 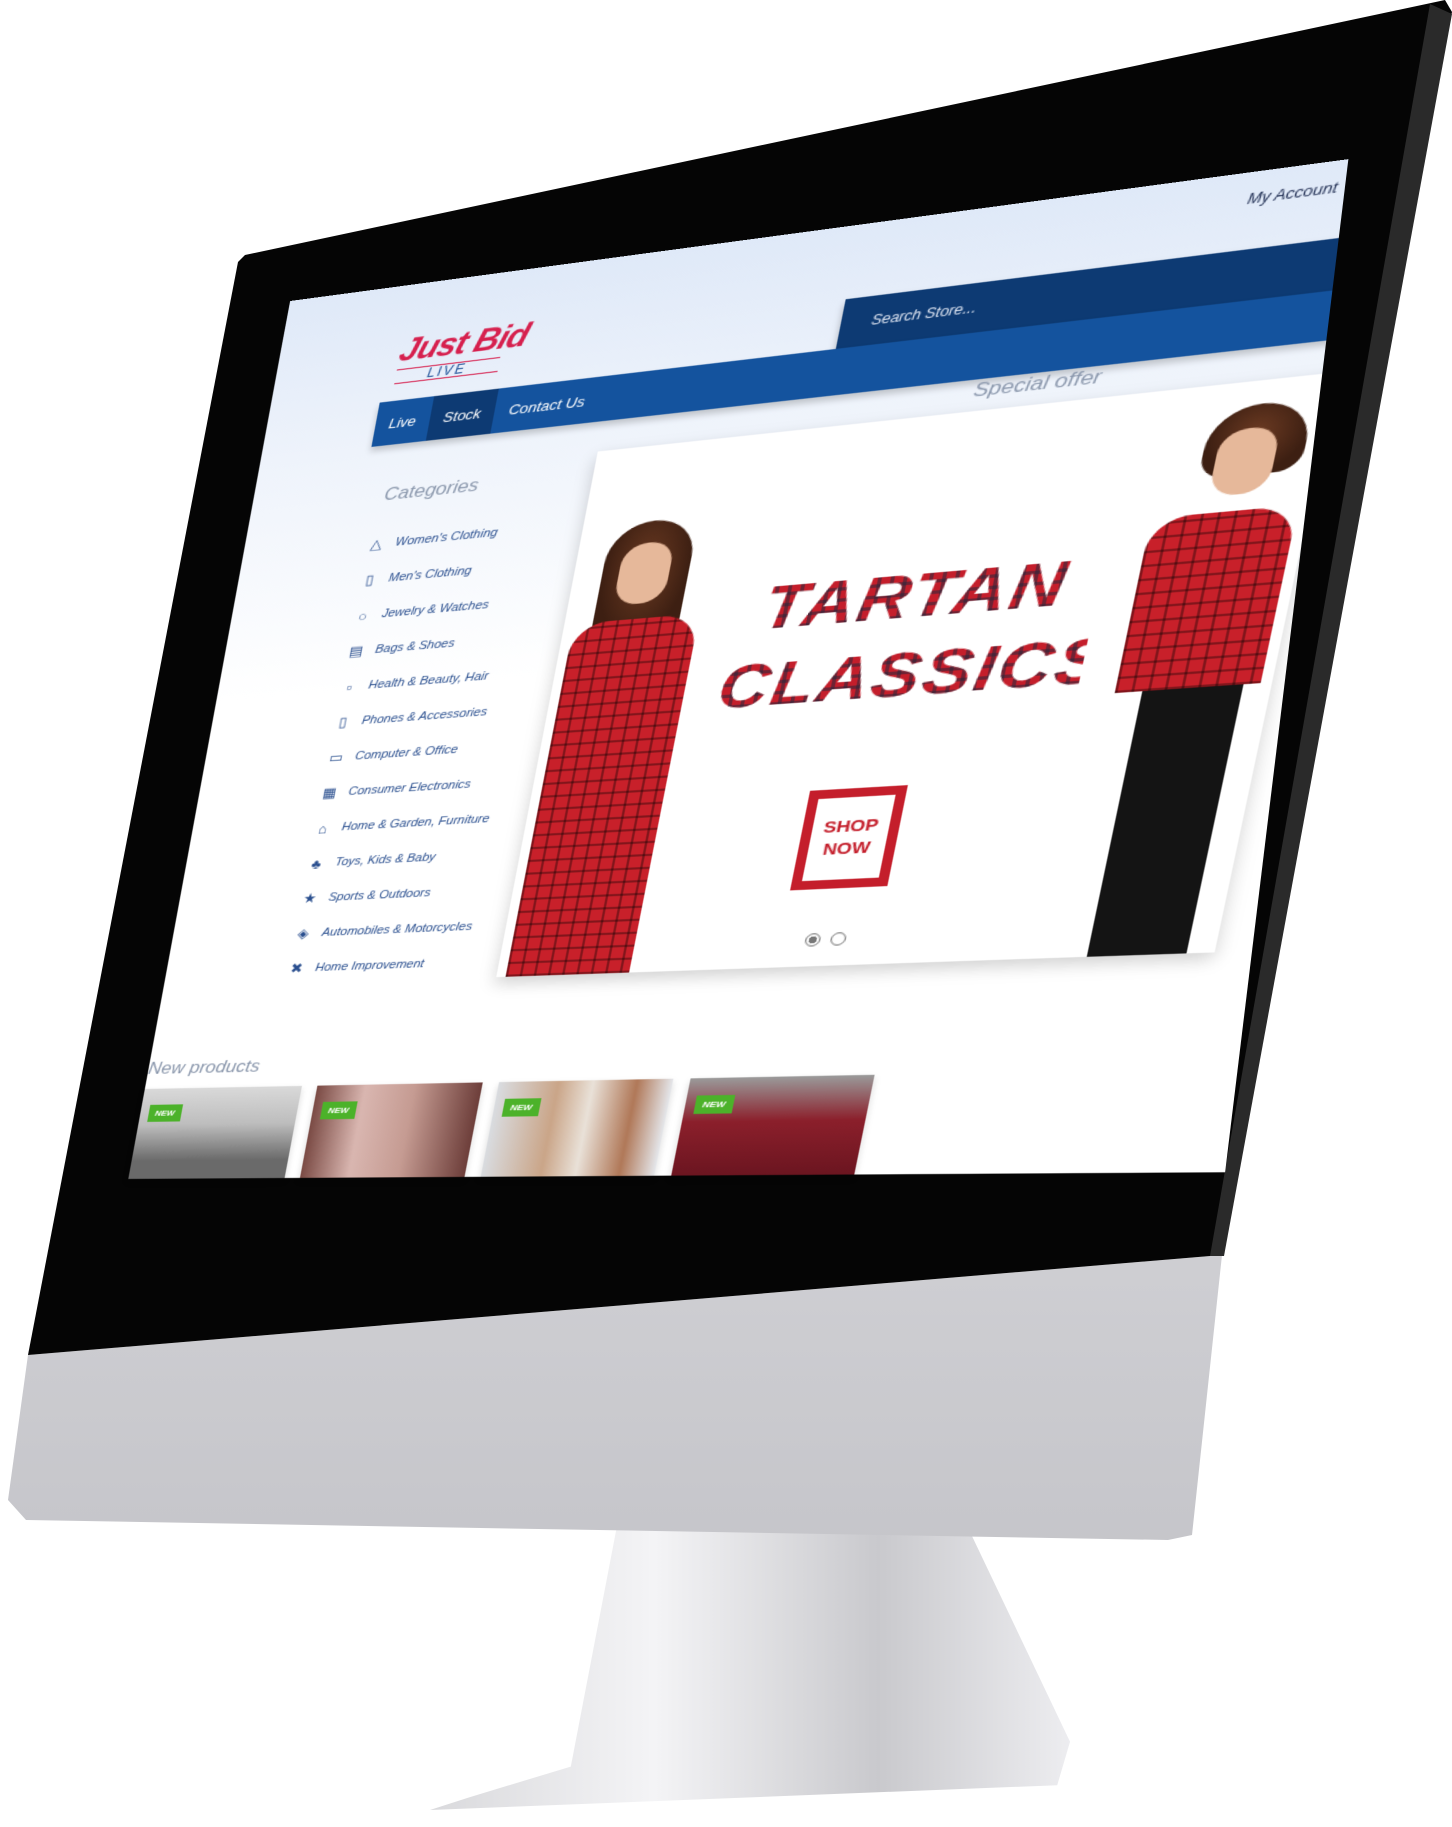 What do you see at coordinates (750, 1655) in the screenshot?
I see `imac-stand` at bounding box center [750, 1655].